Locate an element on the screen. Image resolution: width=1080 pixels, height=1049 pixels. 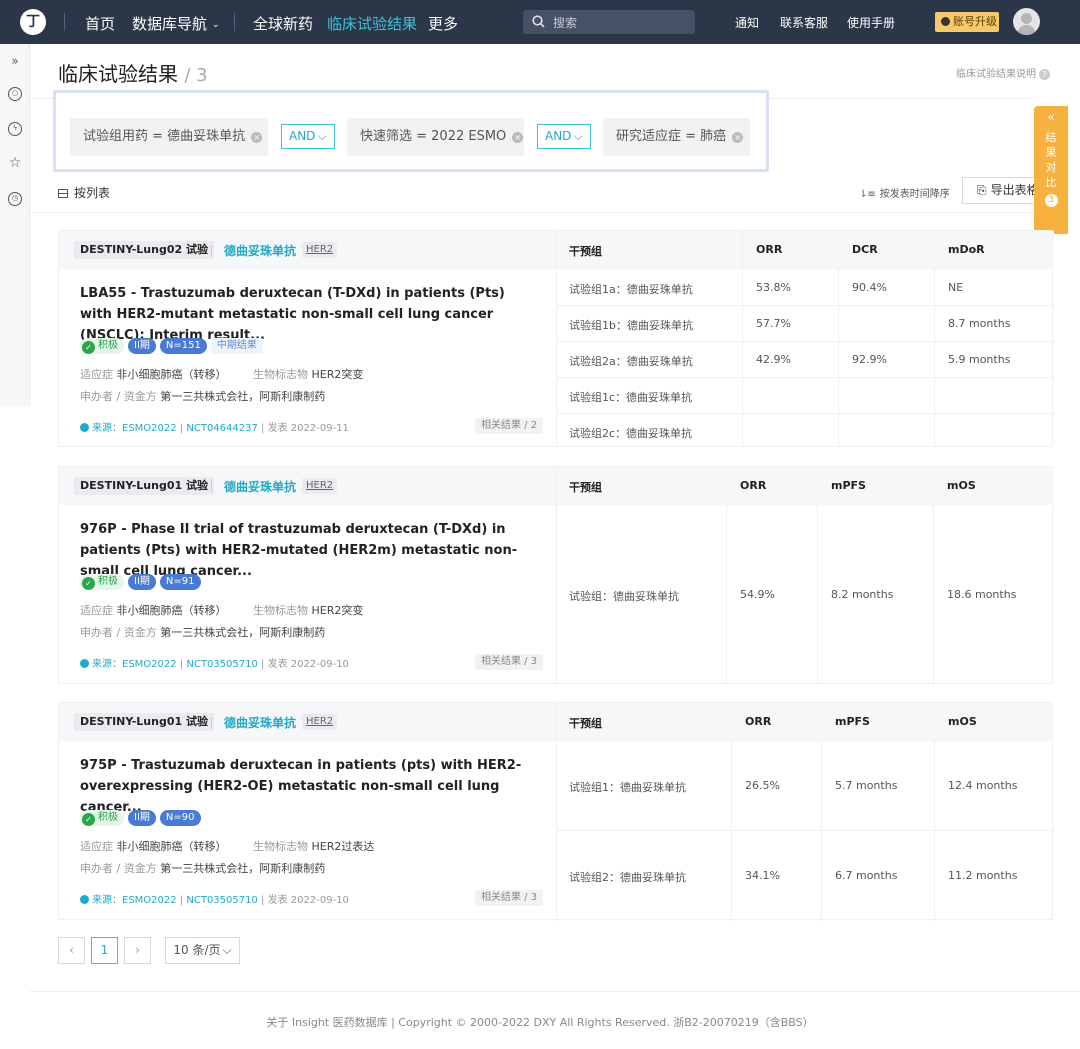
clock-icon: ◷ is located at coordinates (15, 199).